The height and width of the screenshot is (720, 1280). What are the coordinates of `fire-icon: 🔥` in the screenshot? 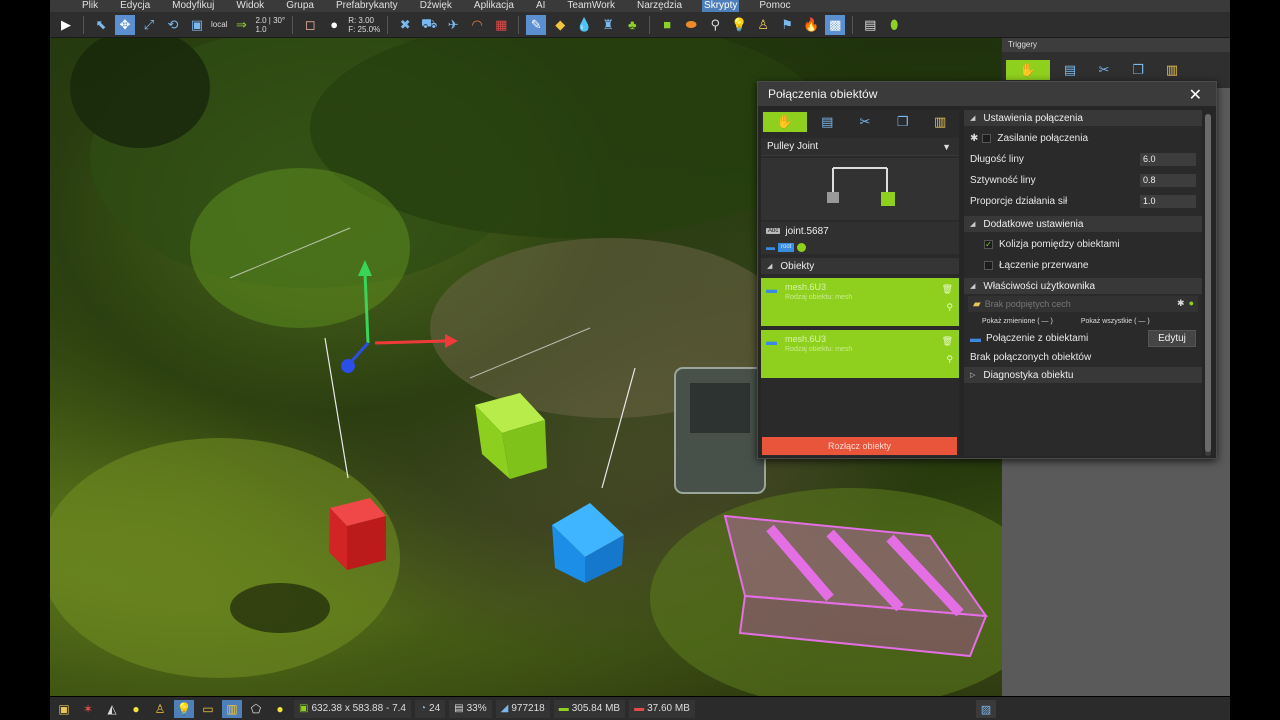 It's located at (811, 25).